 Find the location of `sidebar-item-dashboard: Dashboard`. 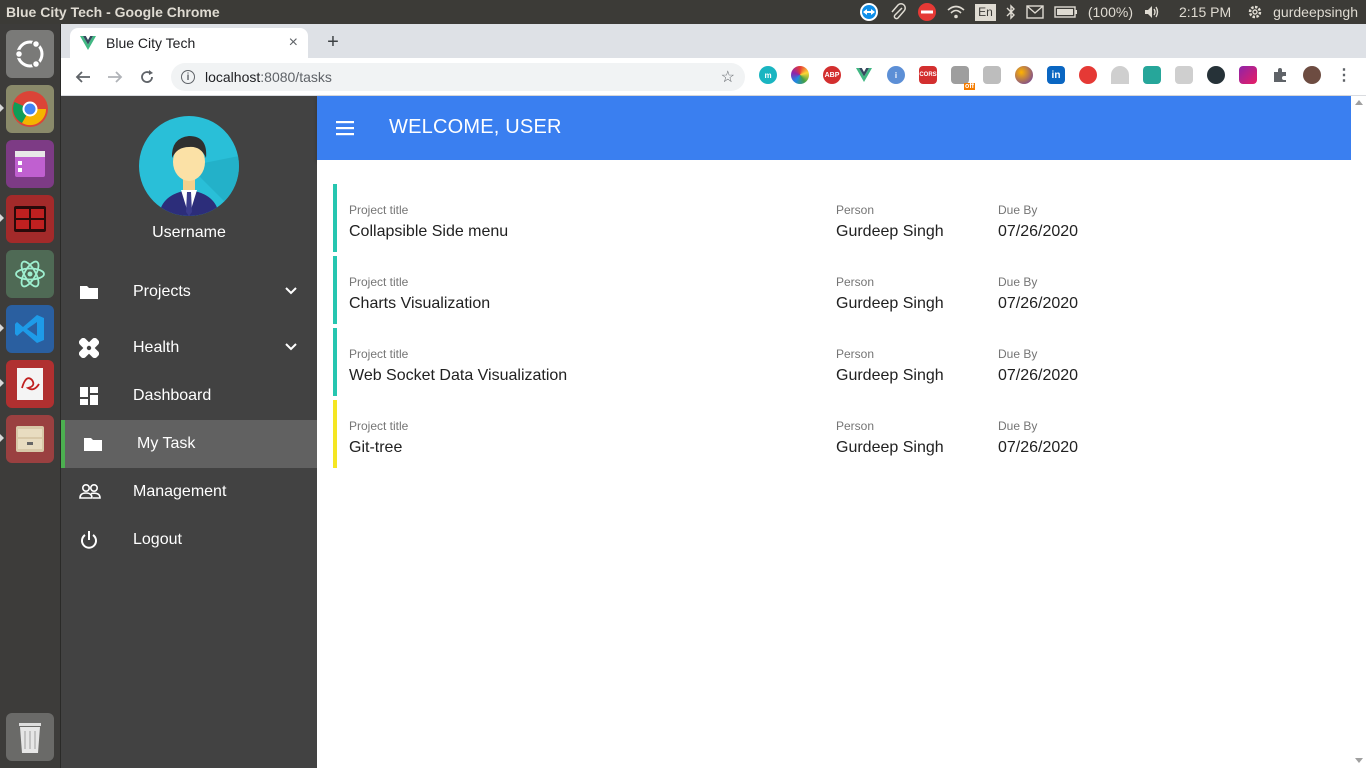

sidebar-item-dashboard: Dashboard is located at coordinates (189, 396).